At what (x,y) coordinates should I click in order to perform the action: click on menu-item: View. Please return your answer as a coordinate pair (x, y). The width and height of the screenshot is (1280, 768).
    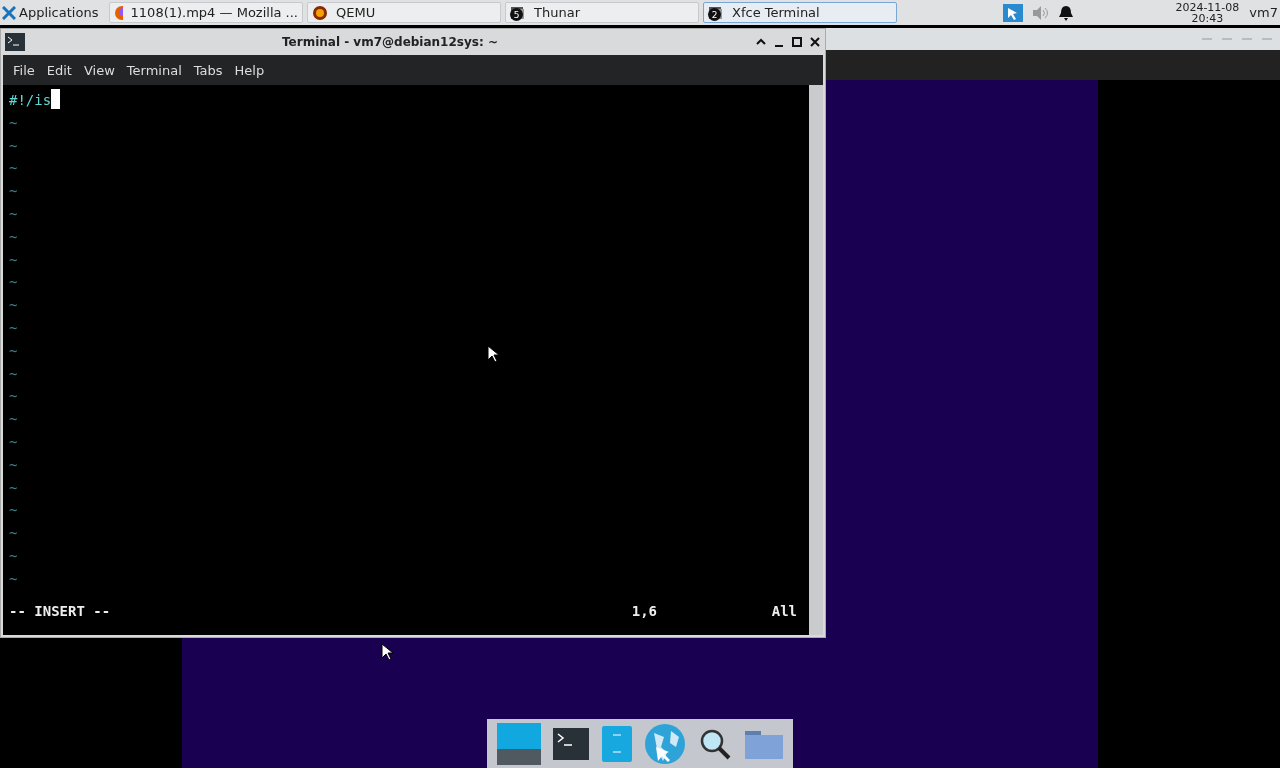
    Looking at the image, I should click on (99, 70).